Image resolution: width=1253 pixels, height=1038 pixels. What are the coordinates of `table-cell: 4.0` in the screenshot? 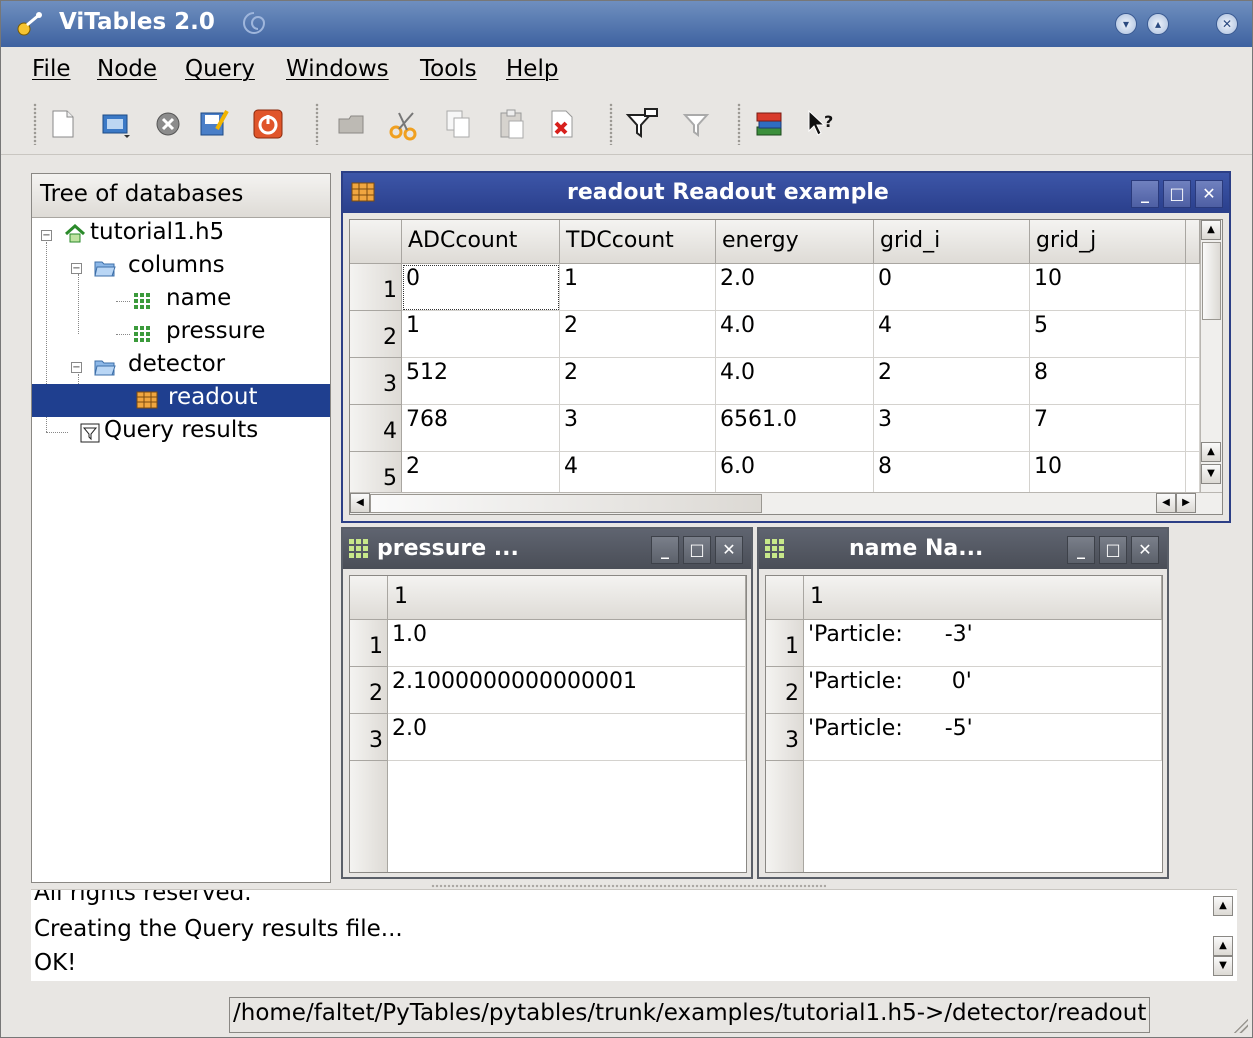 It's located at (795, 381).